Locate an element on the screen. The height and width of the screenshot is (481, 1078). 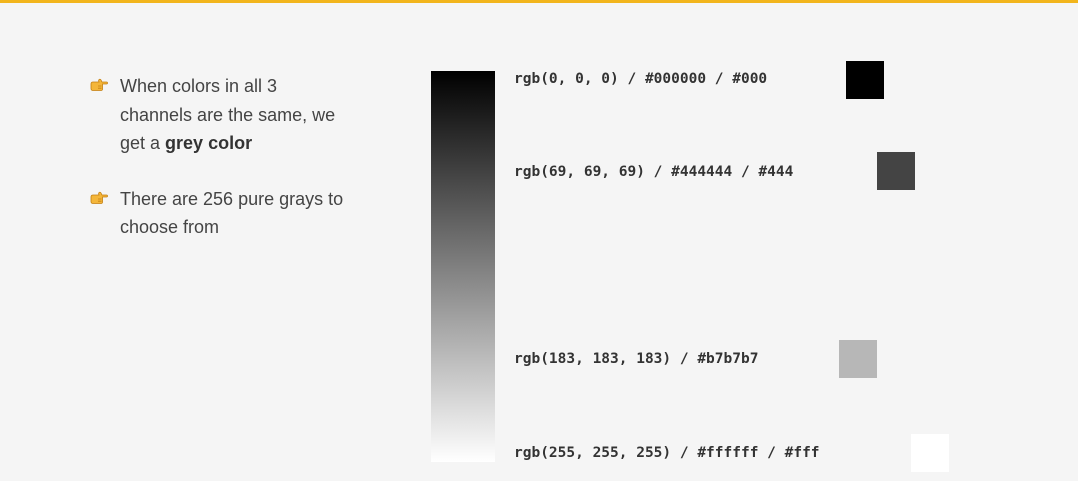
swatch-dark-grey is located at coordinates (896, 171).